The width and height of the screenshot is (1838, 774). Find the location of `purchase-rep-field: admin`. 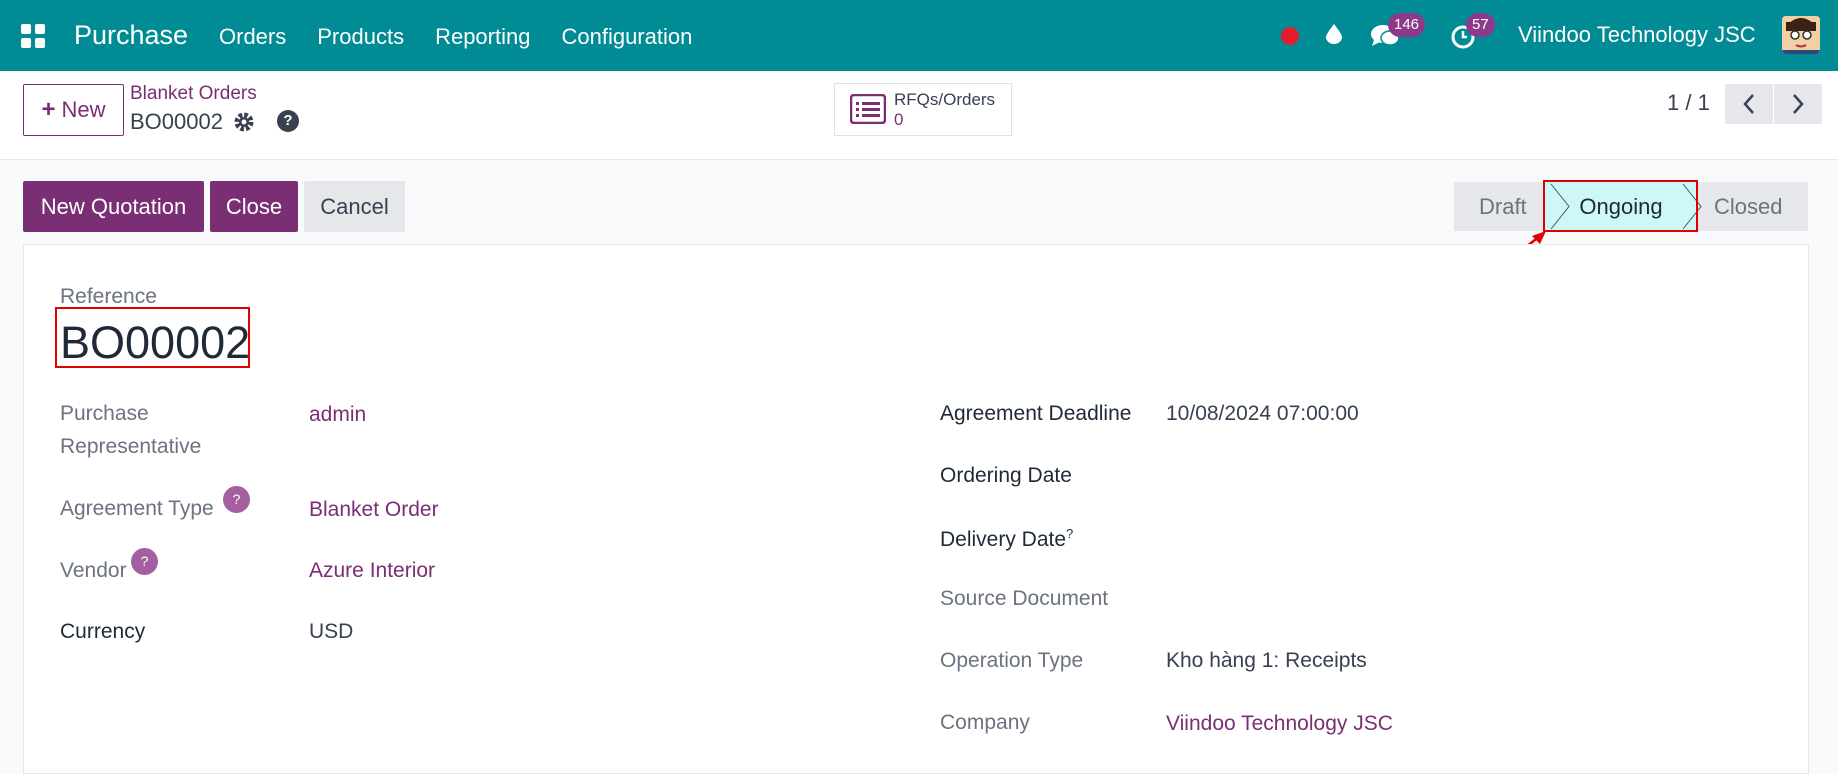

purchase-rep-field: admin is located at coordinates (337, 415).